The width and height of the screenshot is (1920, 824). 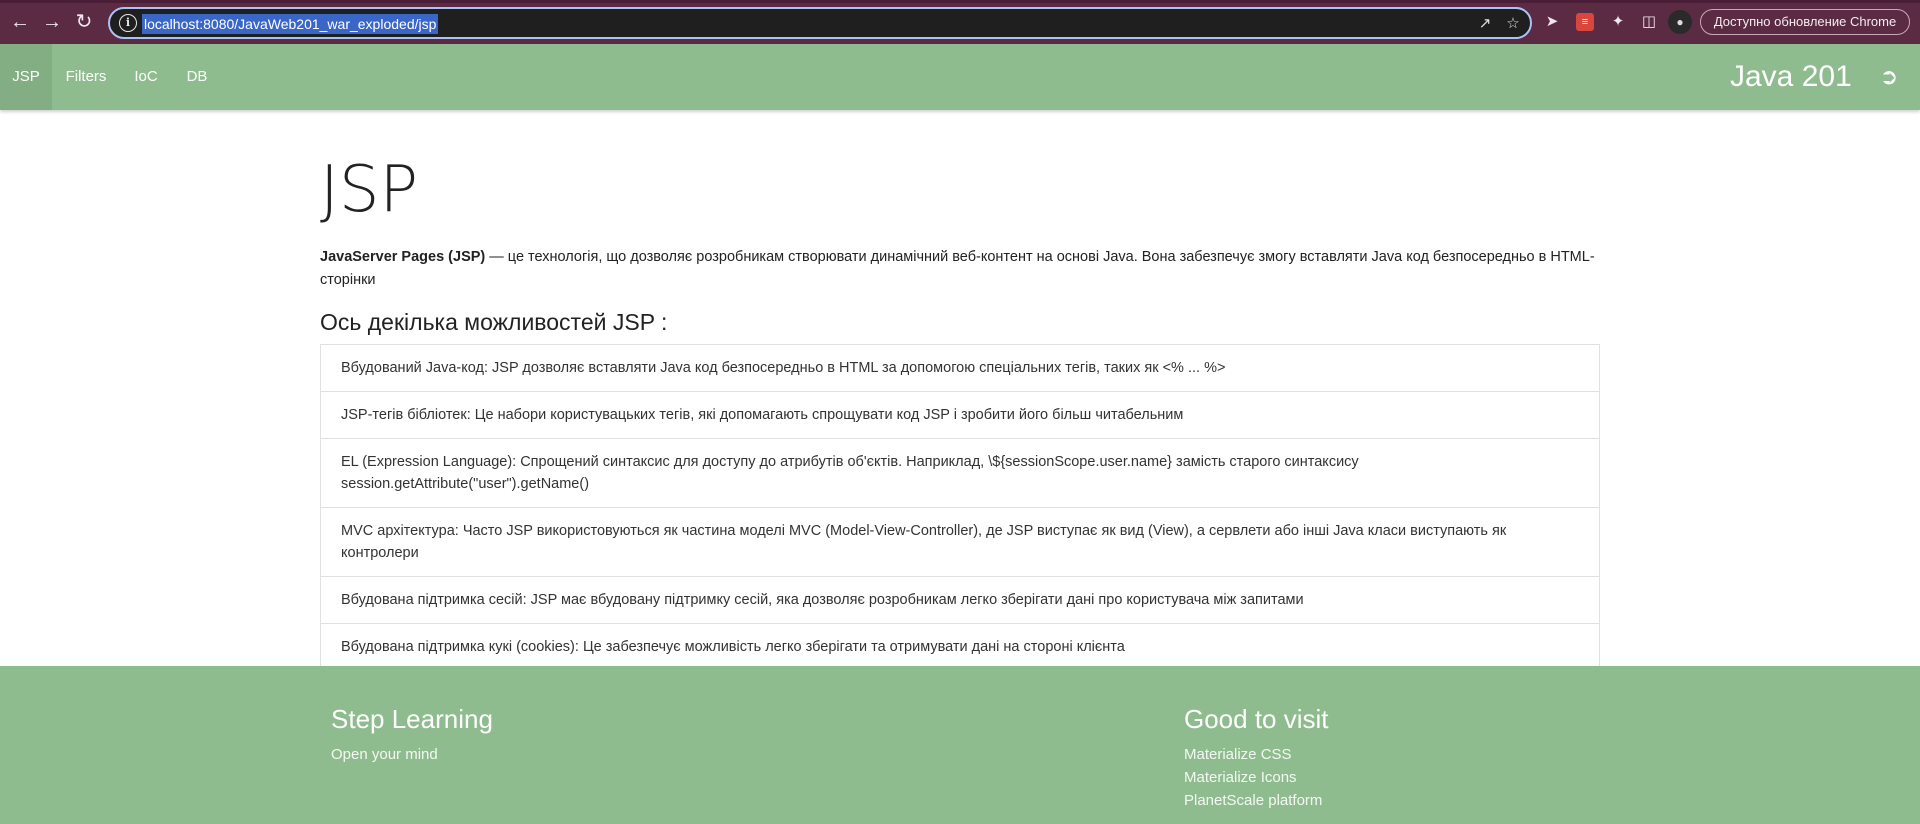 I want to click on side-panel-icon: ◫, so click(x=1649, y=22).